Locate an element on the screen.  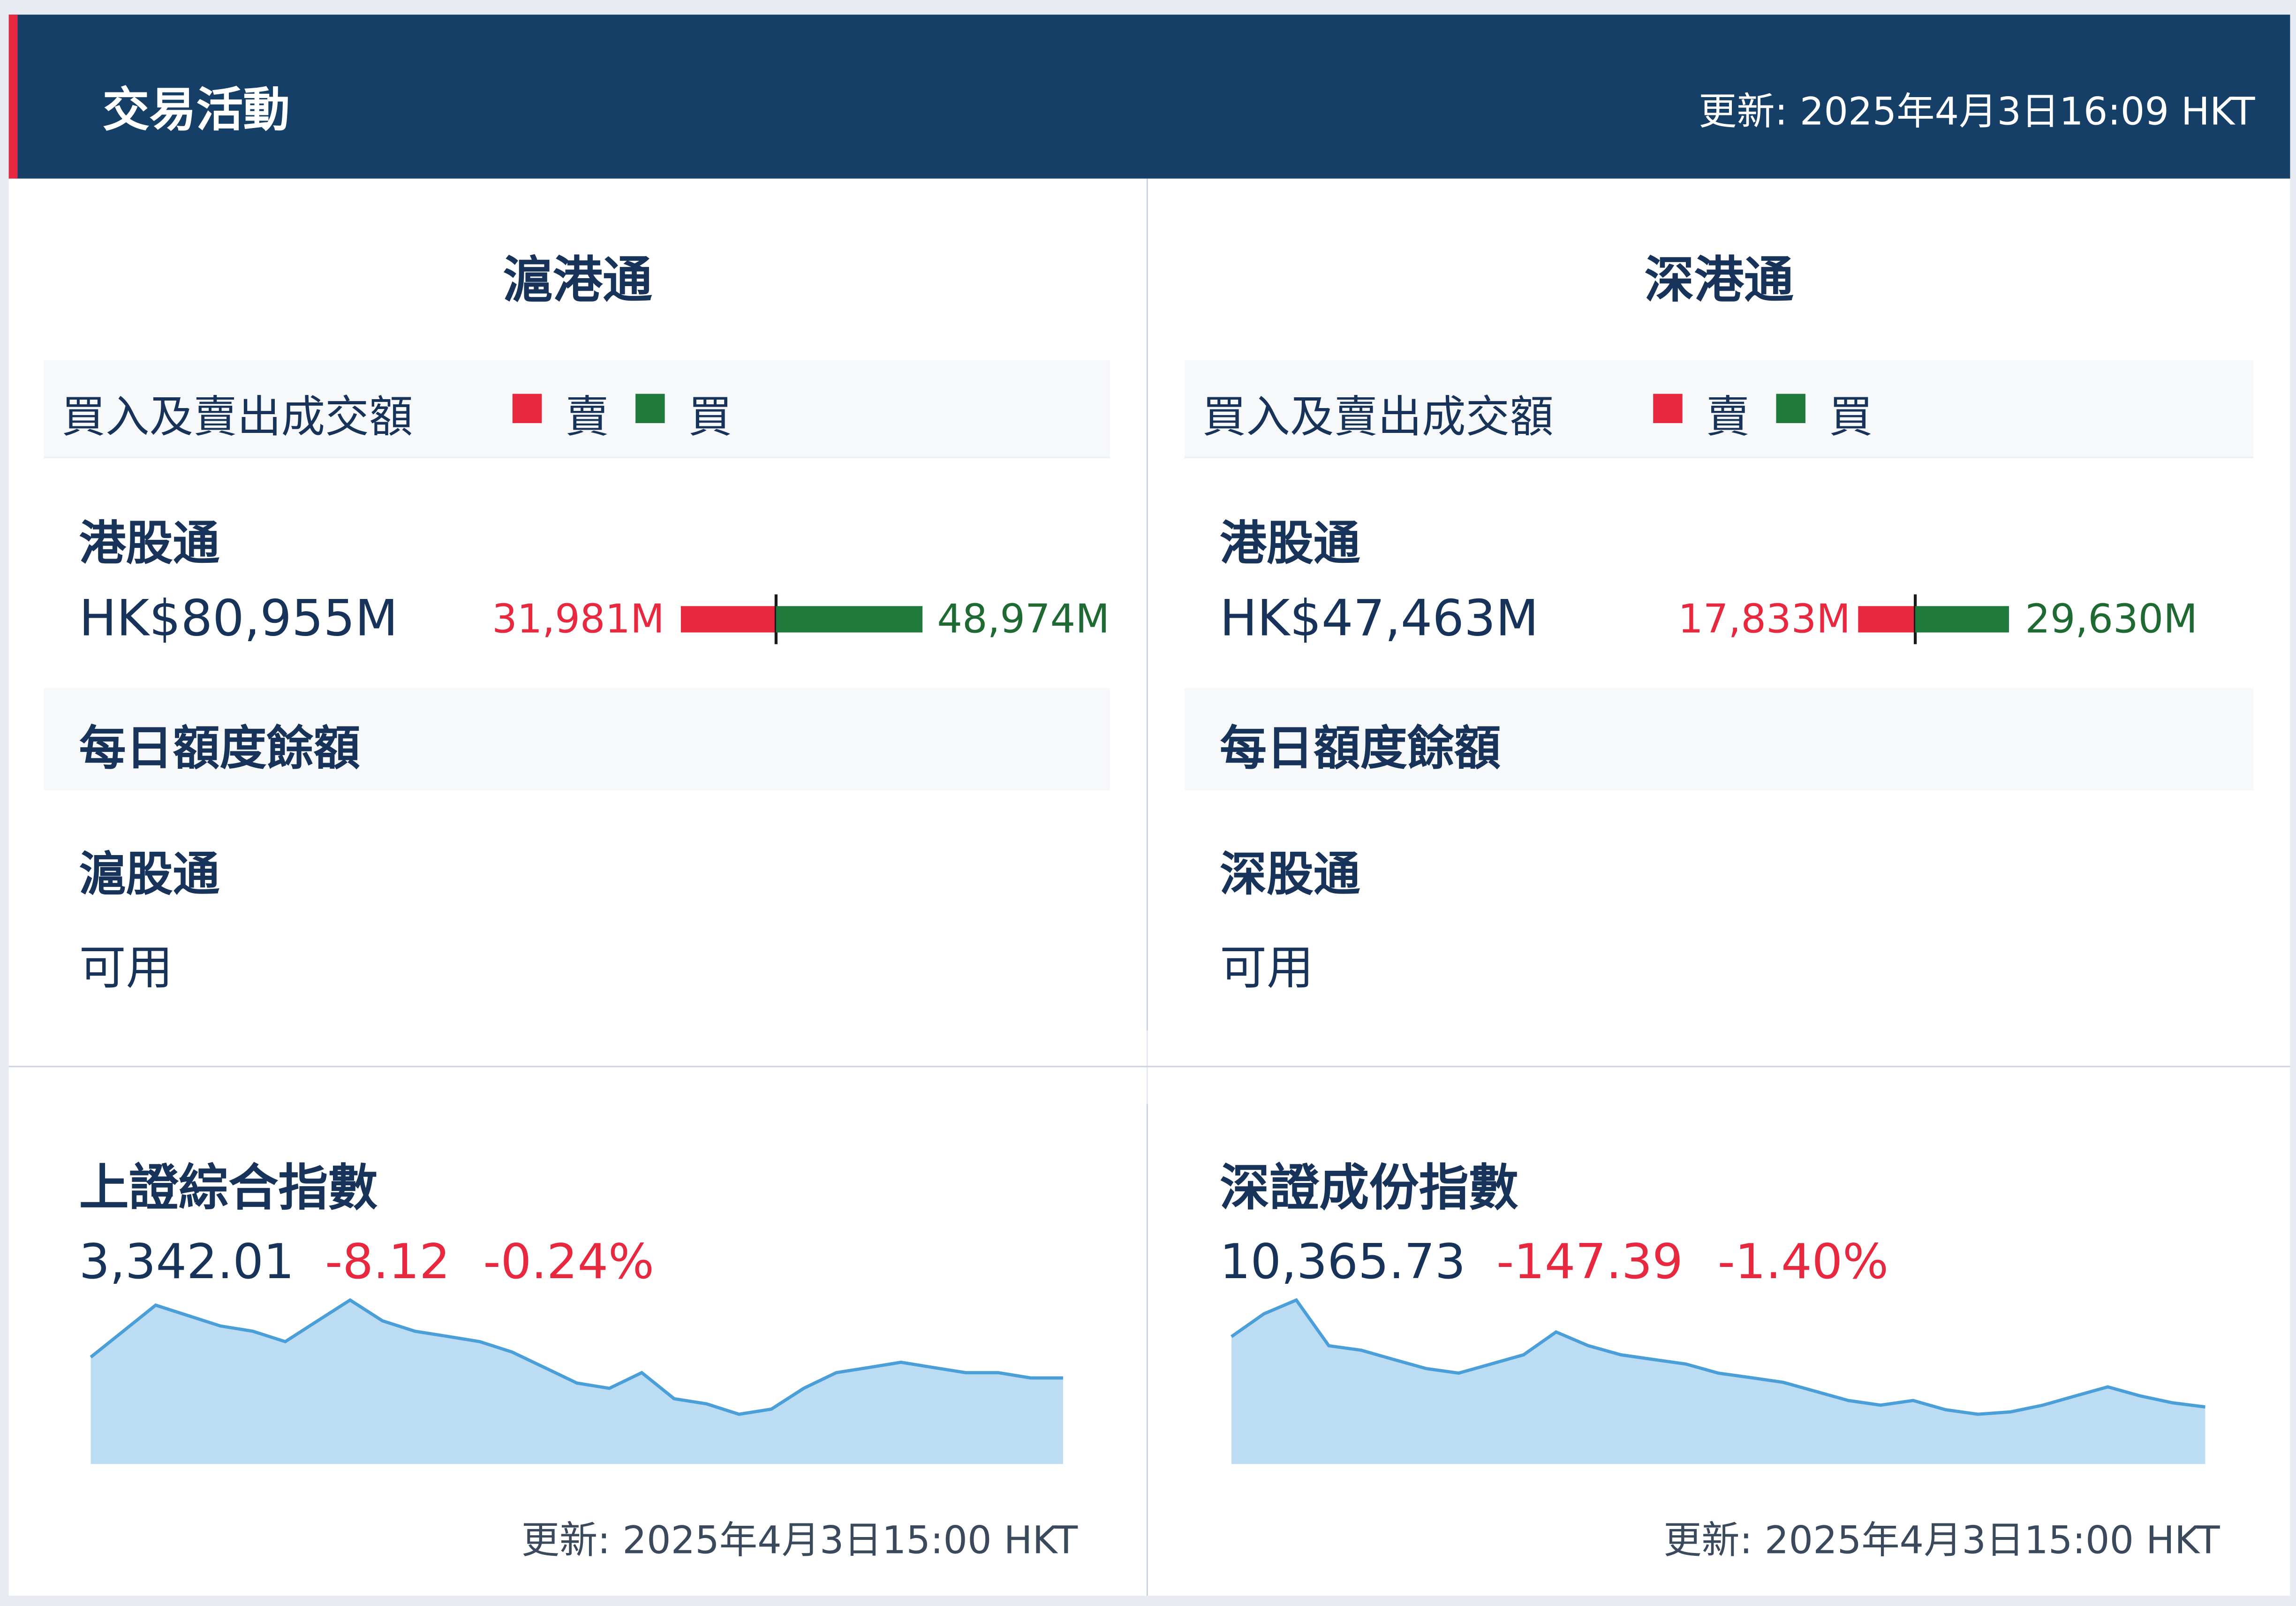
index-value: 3,342.01 is located at coordinates (187, 1262).